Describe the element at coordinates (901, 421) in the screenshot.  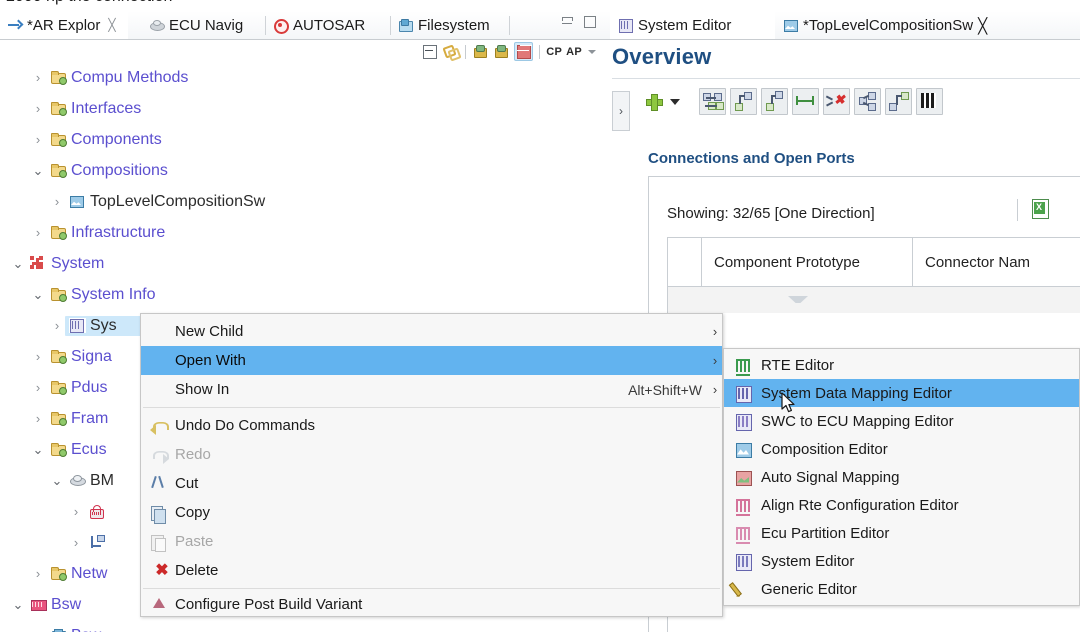
I see `submenu-item-swc-to-ecu-mapping-editor: SWC to ECU Mapping Editor` at that location.